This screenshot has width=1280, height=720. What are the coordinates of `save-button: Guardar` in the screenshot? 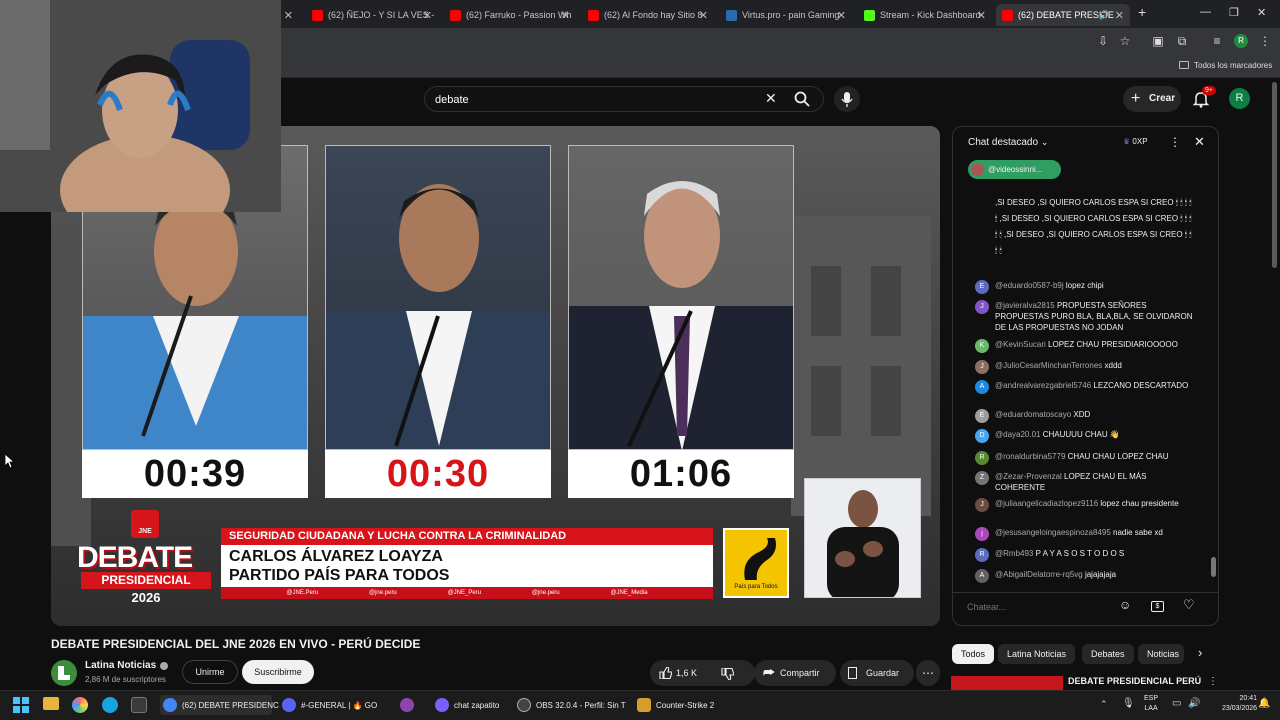 It's located at (877, 673).